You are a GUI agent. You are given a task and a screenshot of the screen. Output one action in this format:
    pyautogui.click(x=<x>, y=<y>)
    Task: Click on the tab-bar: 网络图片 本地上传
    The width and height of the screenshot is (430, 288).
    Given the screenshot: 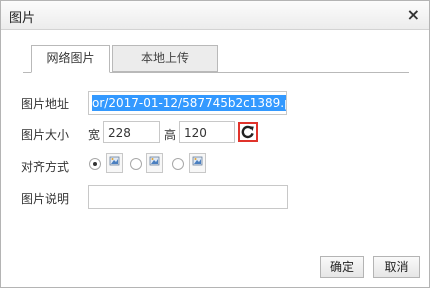 What is the action you would take?
    pyautogui.click(x=216, y=59)
    